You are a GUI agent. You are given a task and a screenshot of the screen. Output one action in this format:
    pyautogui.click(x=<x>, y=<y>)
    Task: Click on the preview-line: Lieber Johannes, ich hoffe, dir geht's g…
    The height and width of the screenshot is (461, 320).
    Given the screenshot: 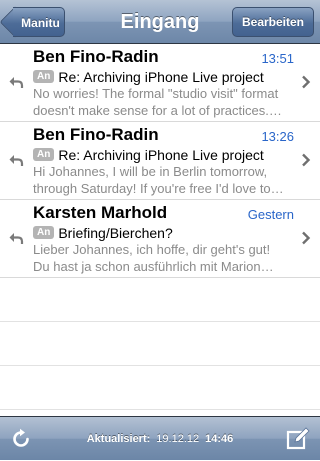 What is the action you would take?
    pyautogui.click(x=152, y=249)
    